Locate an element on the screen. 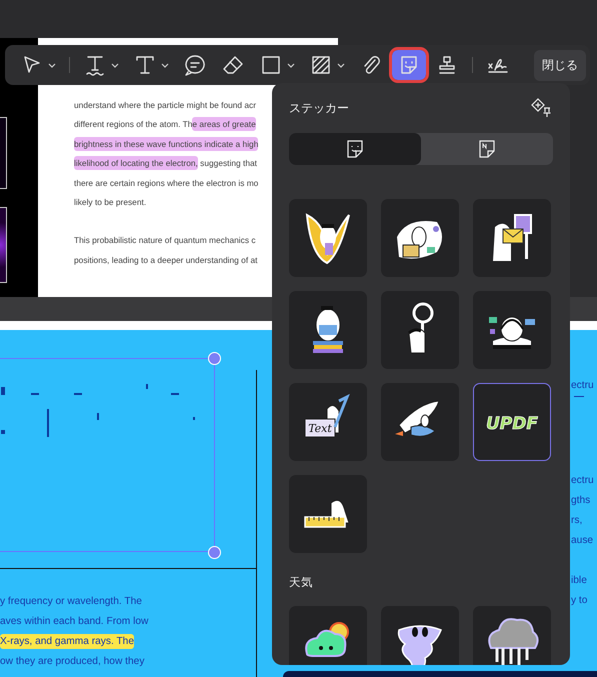 This screenshot has width=597, height=677. sticker-tile: Text is located at coordinates (328, 422).